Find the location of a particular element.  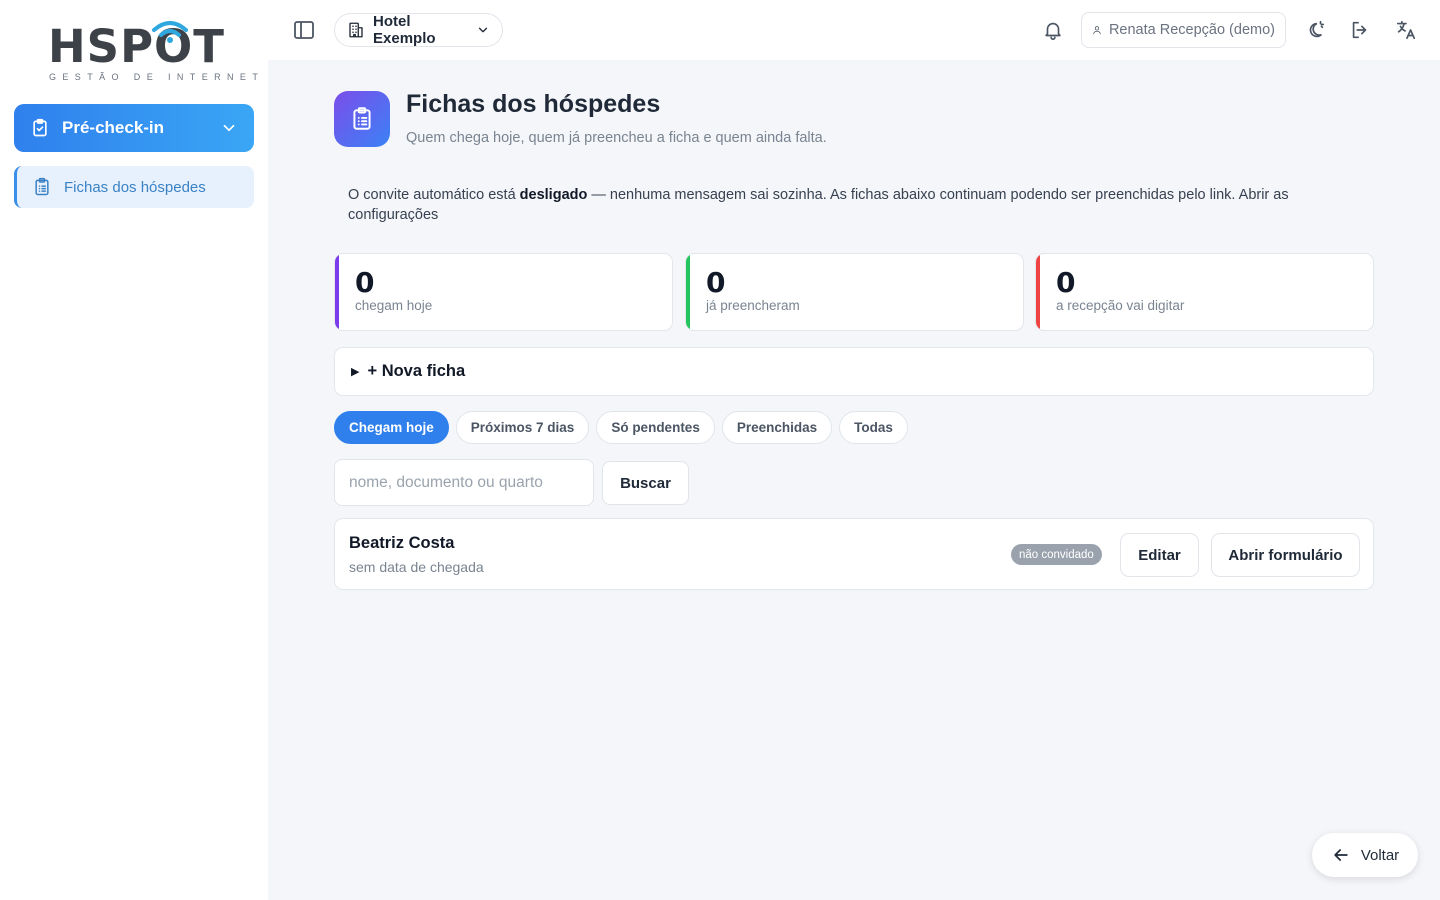

sidebar-toggle-icon is located at coordinates (304, 30).